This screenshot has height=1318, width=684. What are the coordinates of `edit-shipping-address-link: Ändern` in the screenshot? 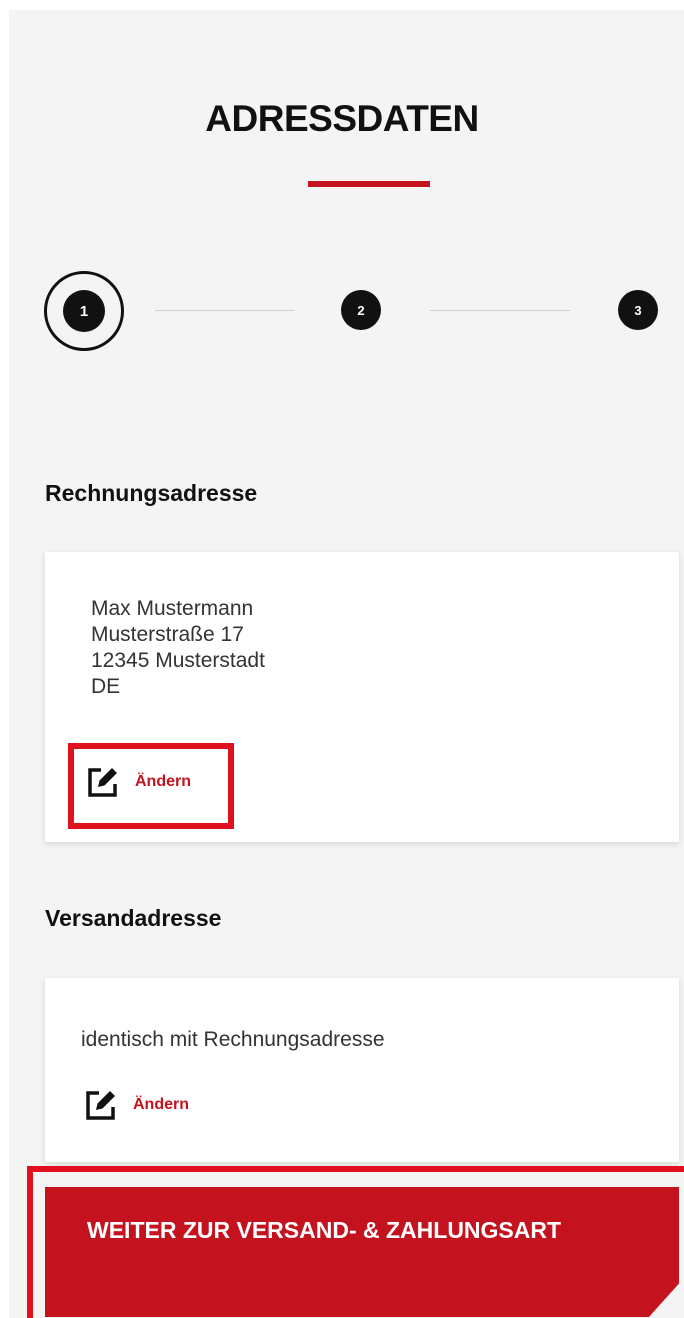 It's located at (136, 1105).